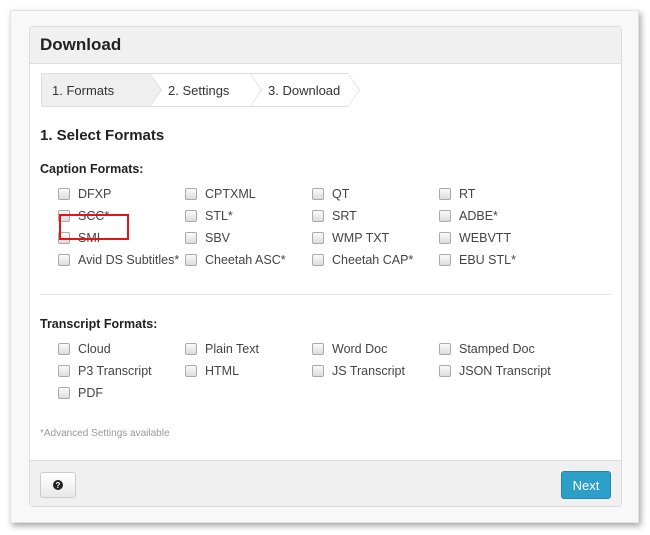  What do you see at coordinates (99, 324) in the screenshot?
I see `transcript-formats-label: Transcript Formats:` at bounding box center [99, 324].